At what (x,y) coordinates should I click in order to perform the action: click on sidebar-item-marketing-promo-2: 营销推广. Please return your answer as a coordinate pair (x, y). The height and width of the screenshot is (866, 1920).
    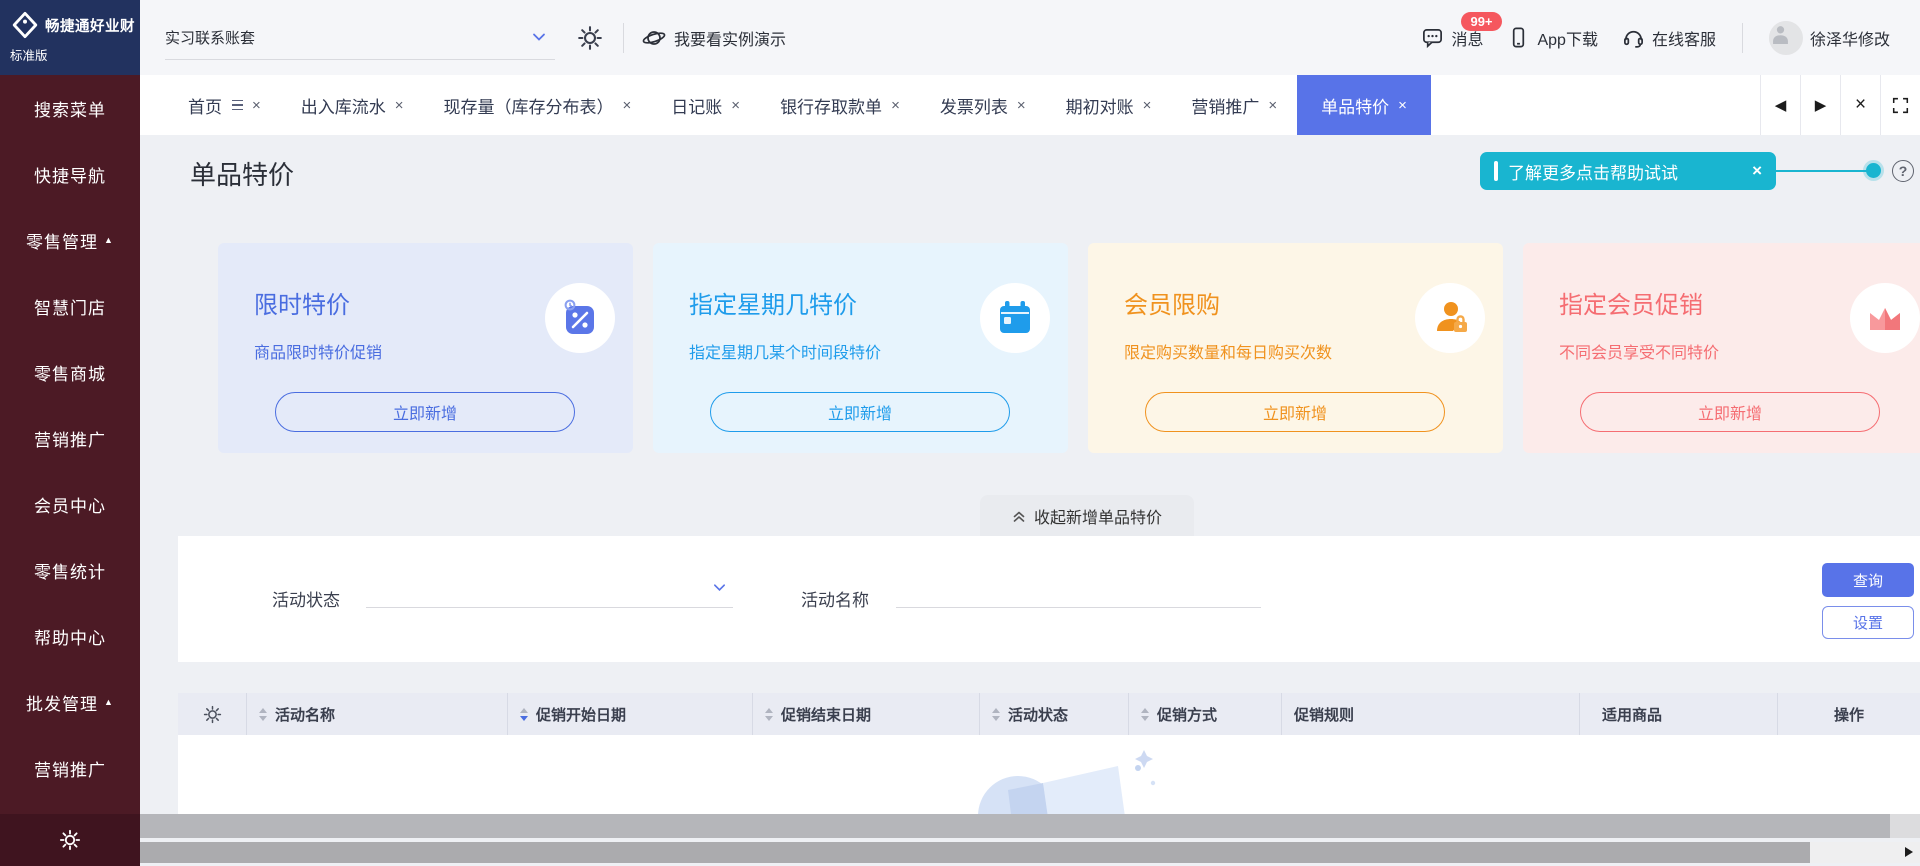
    Looking at the image, I should click on (70, 768).